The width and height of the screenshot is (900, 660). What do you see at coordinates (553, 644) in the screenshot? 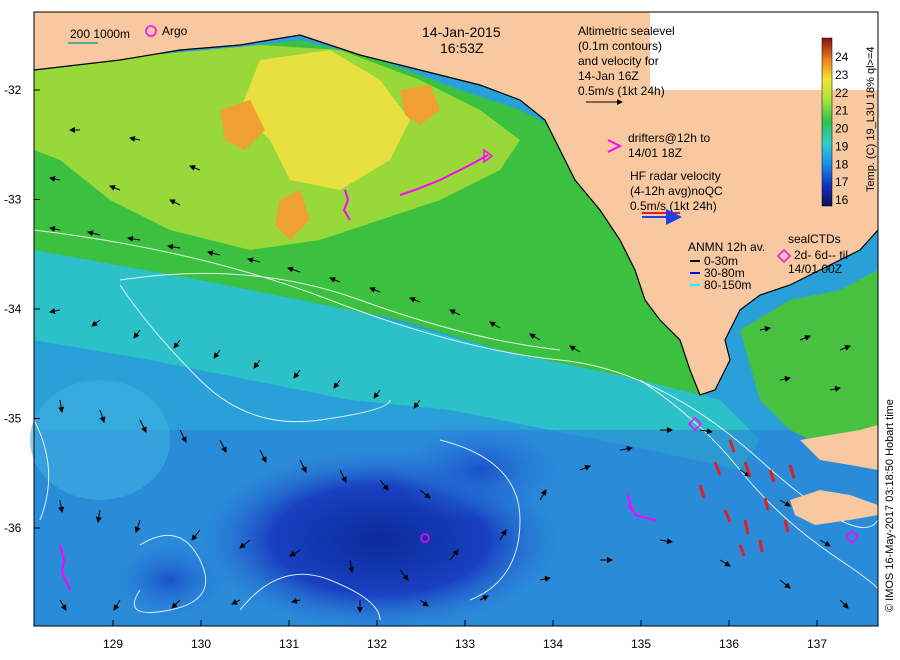
I see `lon-tick-label: 134` at bounding box center [553, 644].